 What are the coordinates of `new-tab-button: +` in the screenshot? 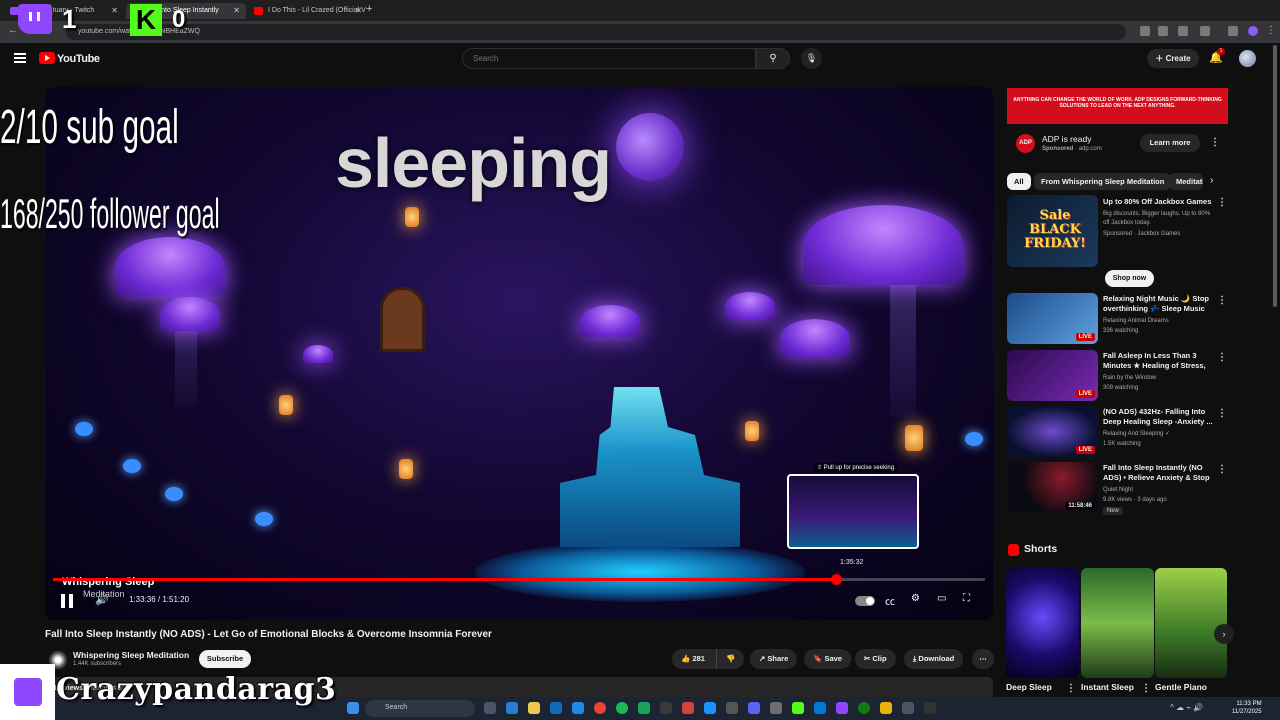 It's located at (369, 9).